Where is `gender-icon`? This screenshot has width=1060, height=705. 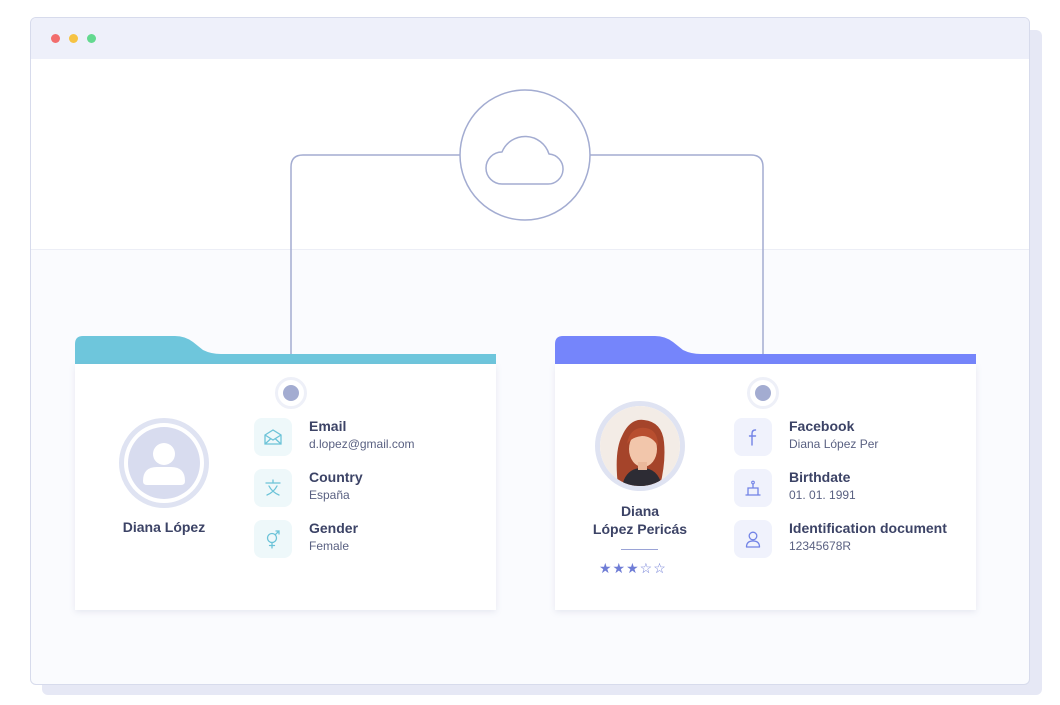
gender-icon is located at coordinates (273, 539).